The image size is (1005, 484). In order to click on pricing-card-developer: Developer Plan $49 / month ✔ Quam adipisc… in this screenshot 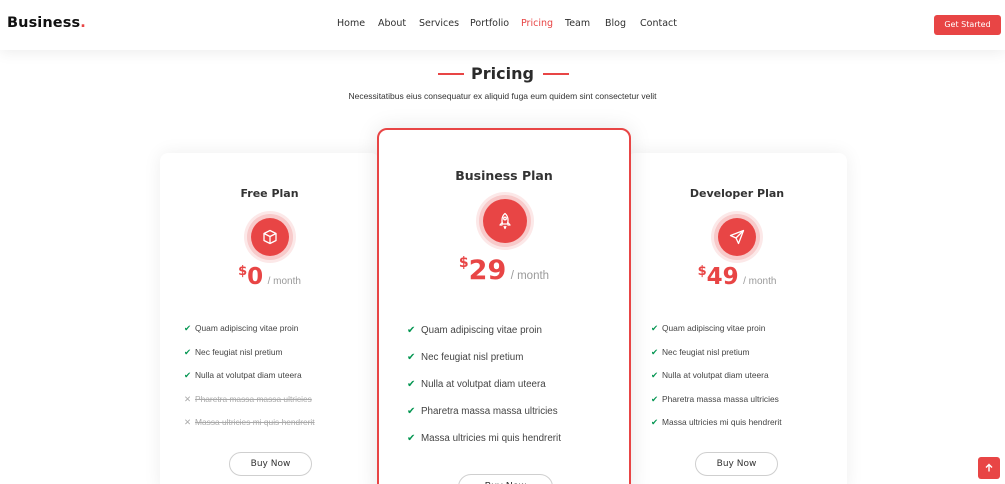, I will do `click(737, 318)`.